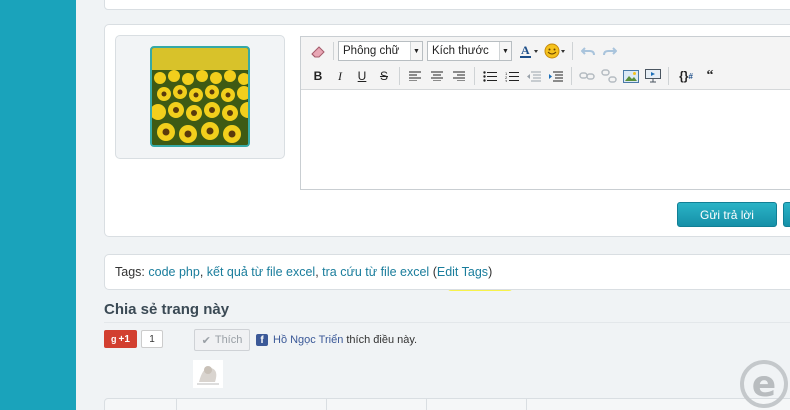 This screenshot has width=790, height=410. Describe the element at coordinates (437, 76) in the screenshot. I see `align-center-icon` at that location.